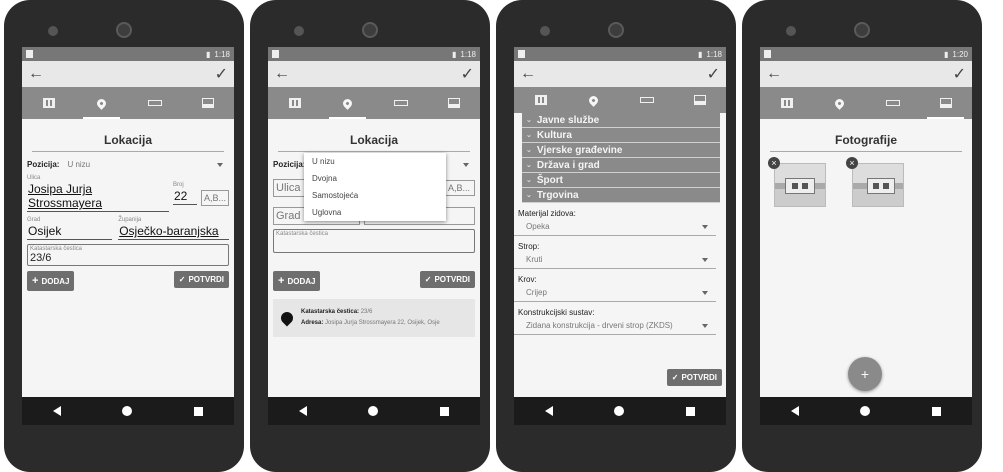  I want to click on krov-label: Krov:, so click(527, 279).